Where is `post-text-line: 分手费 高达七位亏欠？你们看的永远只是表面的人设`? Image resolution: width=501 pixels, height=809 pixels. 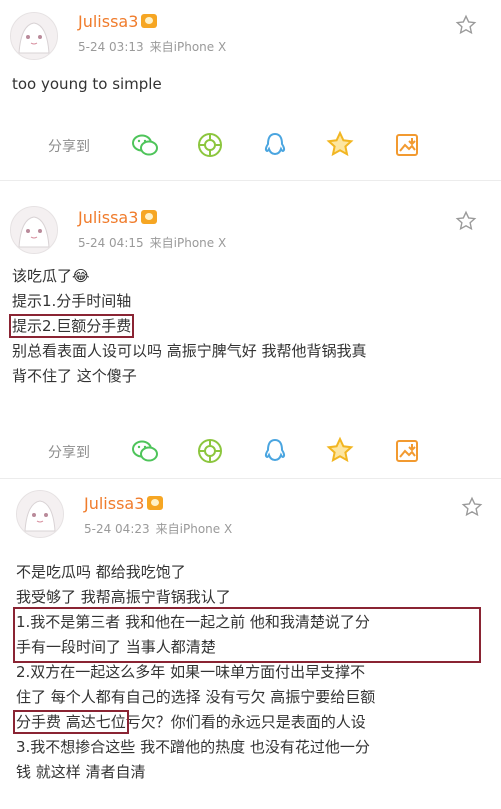
post-text-line: 分手费 高达七位亏欠？你们看的永远只是表面的人设 is located at coordinates (249, 722).